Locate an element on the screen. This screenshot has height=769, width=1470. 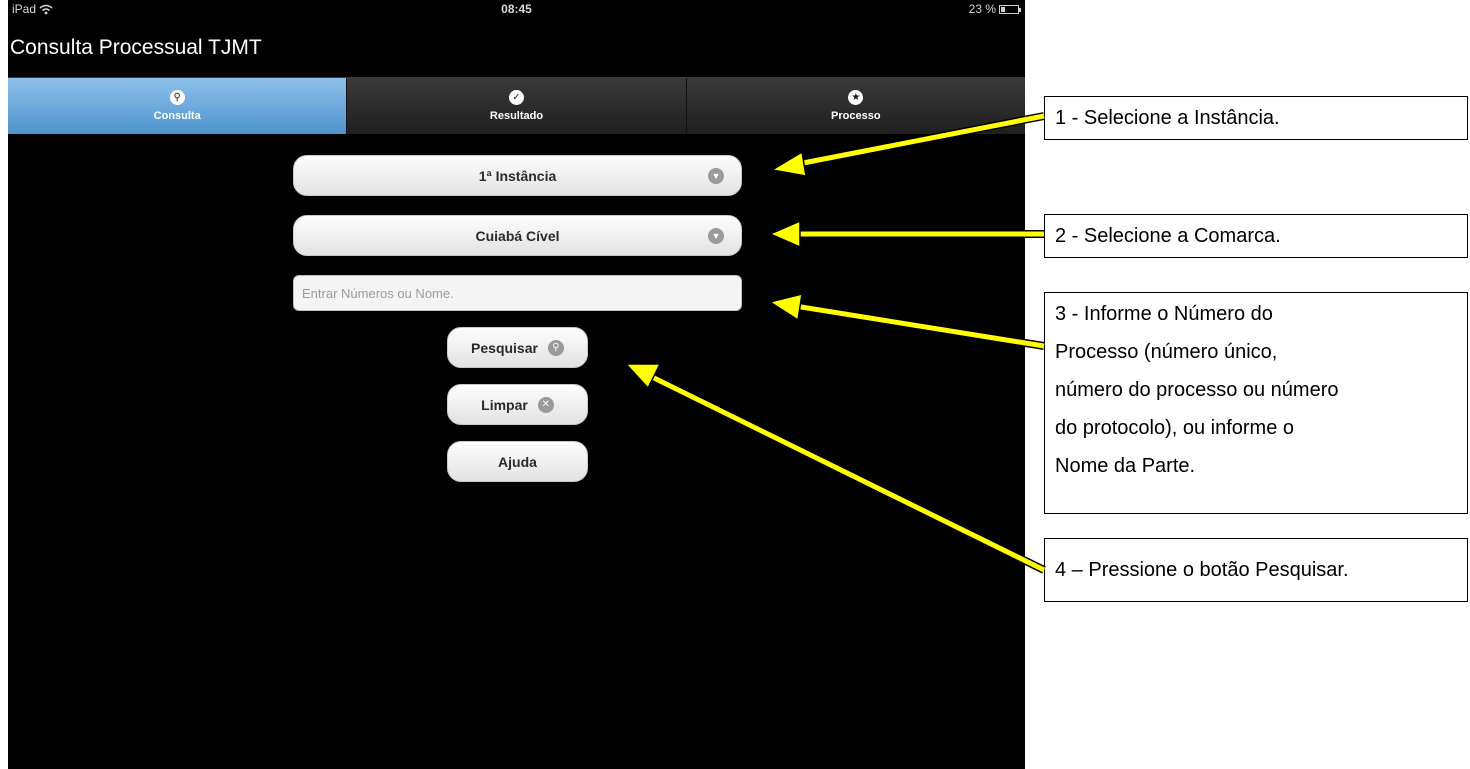
callout-3-line: 3 - Informe o Número do is located at coordinates (1164, 314).